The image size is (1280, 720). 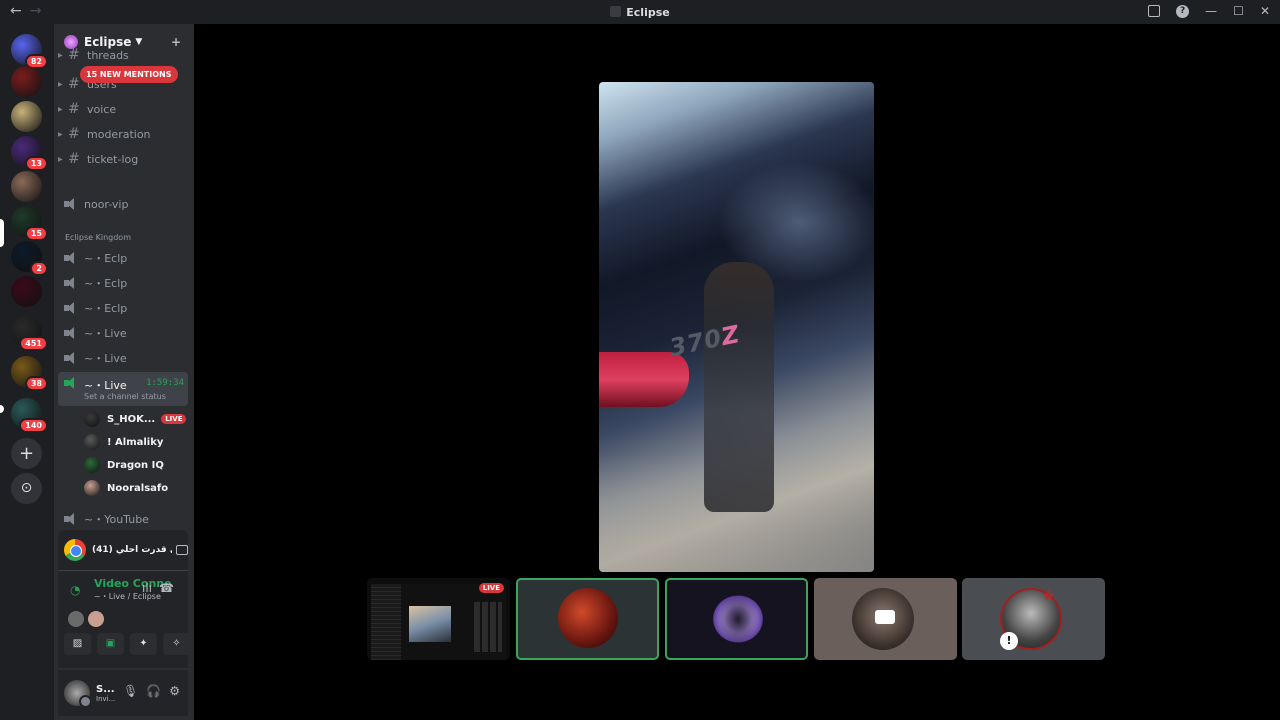 What do you see at coordinates (386, 622) in the screenshot?
I see `preview-sidebar` at bounding box center [386, 622].